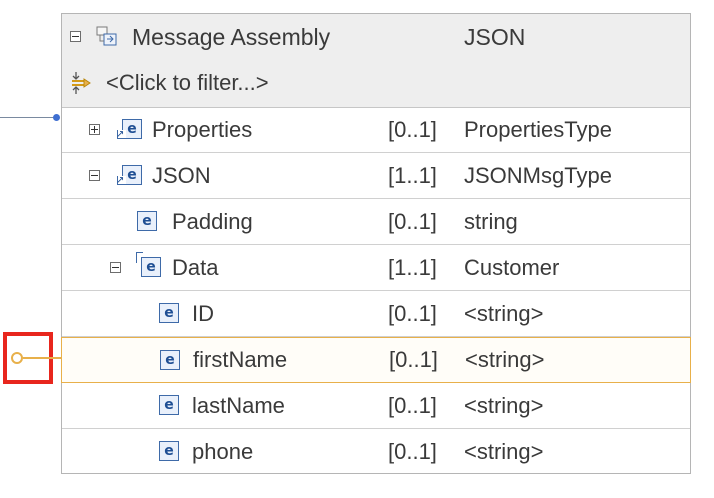  Describe the element at coordinates (202, 129) in the screenshot. I see `row-name: Properties` at that location.